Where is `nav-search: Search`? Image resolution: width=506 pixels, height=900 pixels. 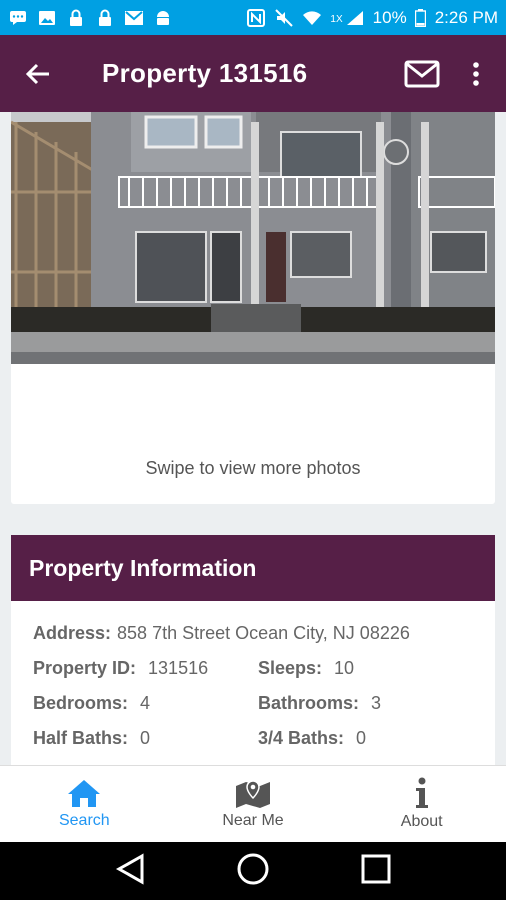
nav-search: Search is located at coordinates (84, 804).